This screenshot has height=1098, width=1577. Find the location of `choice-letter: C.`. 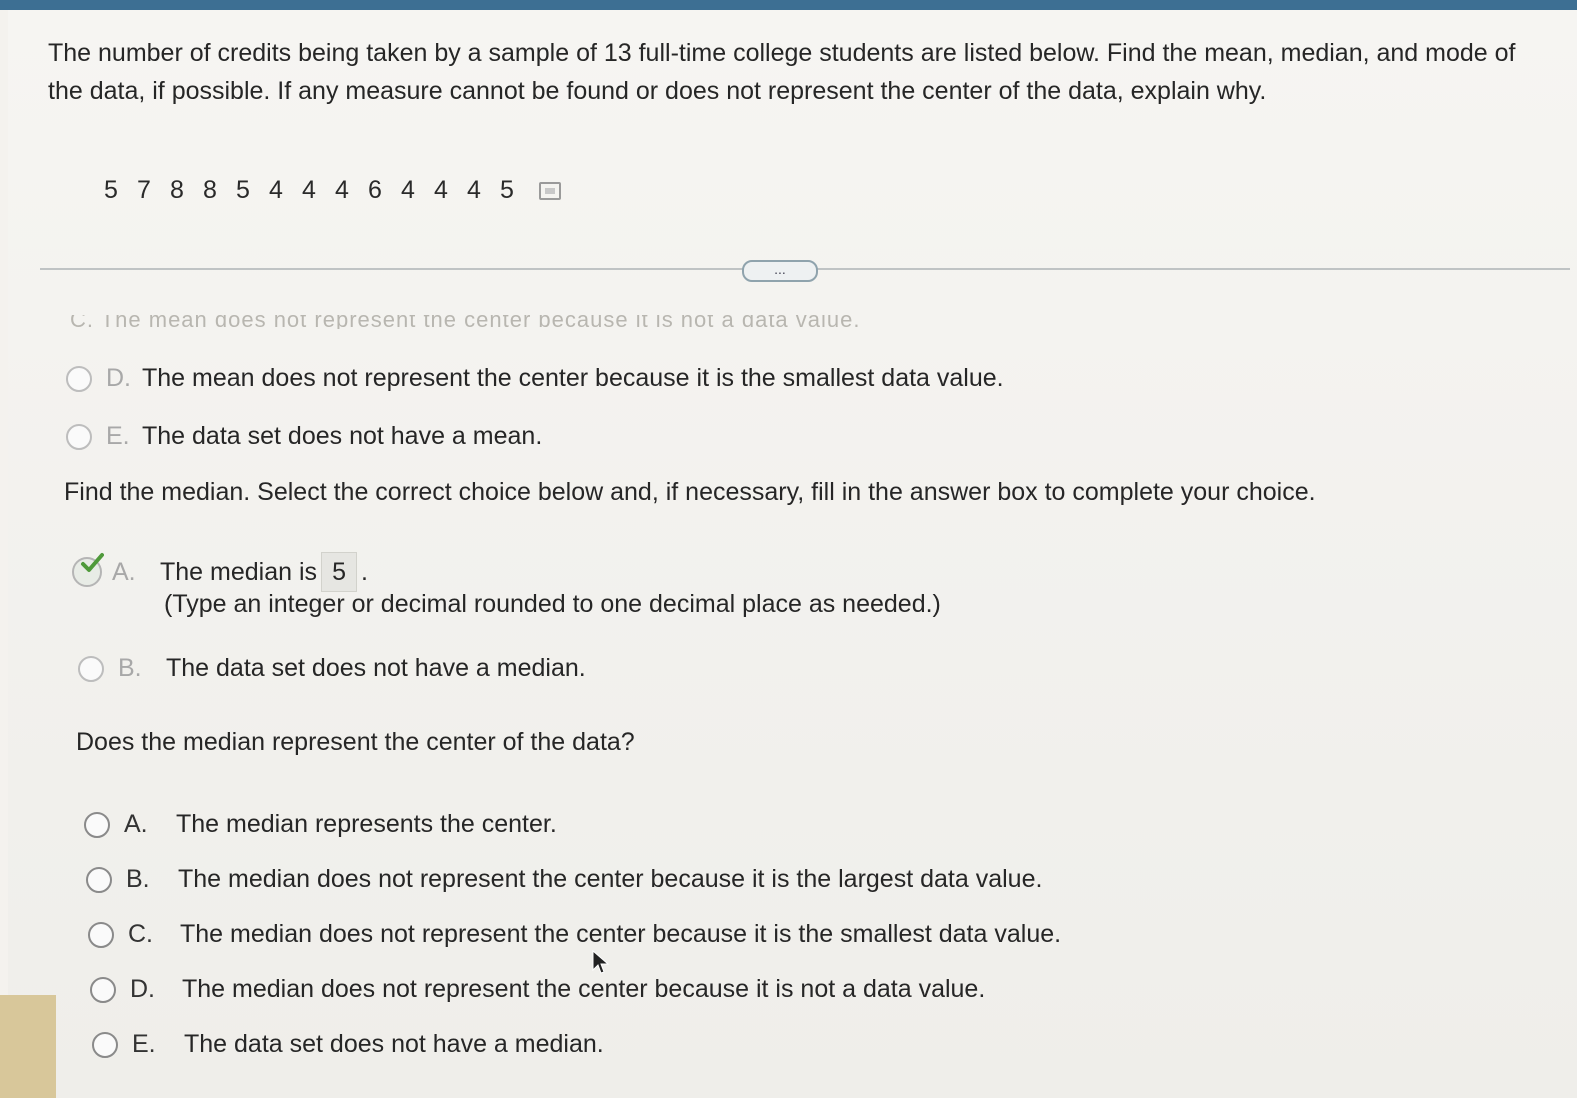

choice-letter: C. is located at coordinates (140, 934).